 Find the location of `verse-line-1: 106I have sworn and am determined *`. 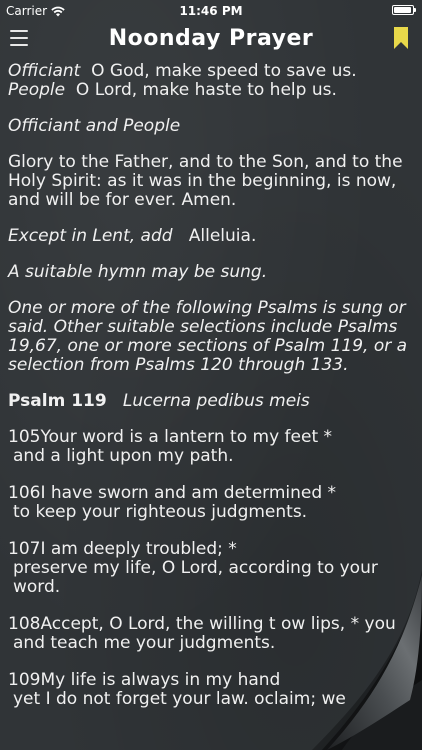

verse-line-1: 106I have sworn and am determined * is located at coordinates (172, 493).